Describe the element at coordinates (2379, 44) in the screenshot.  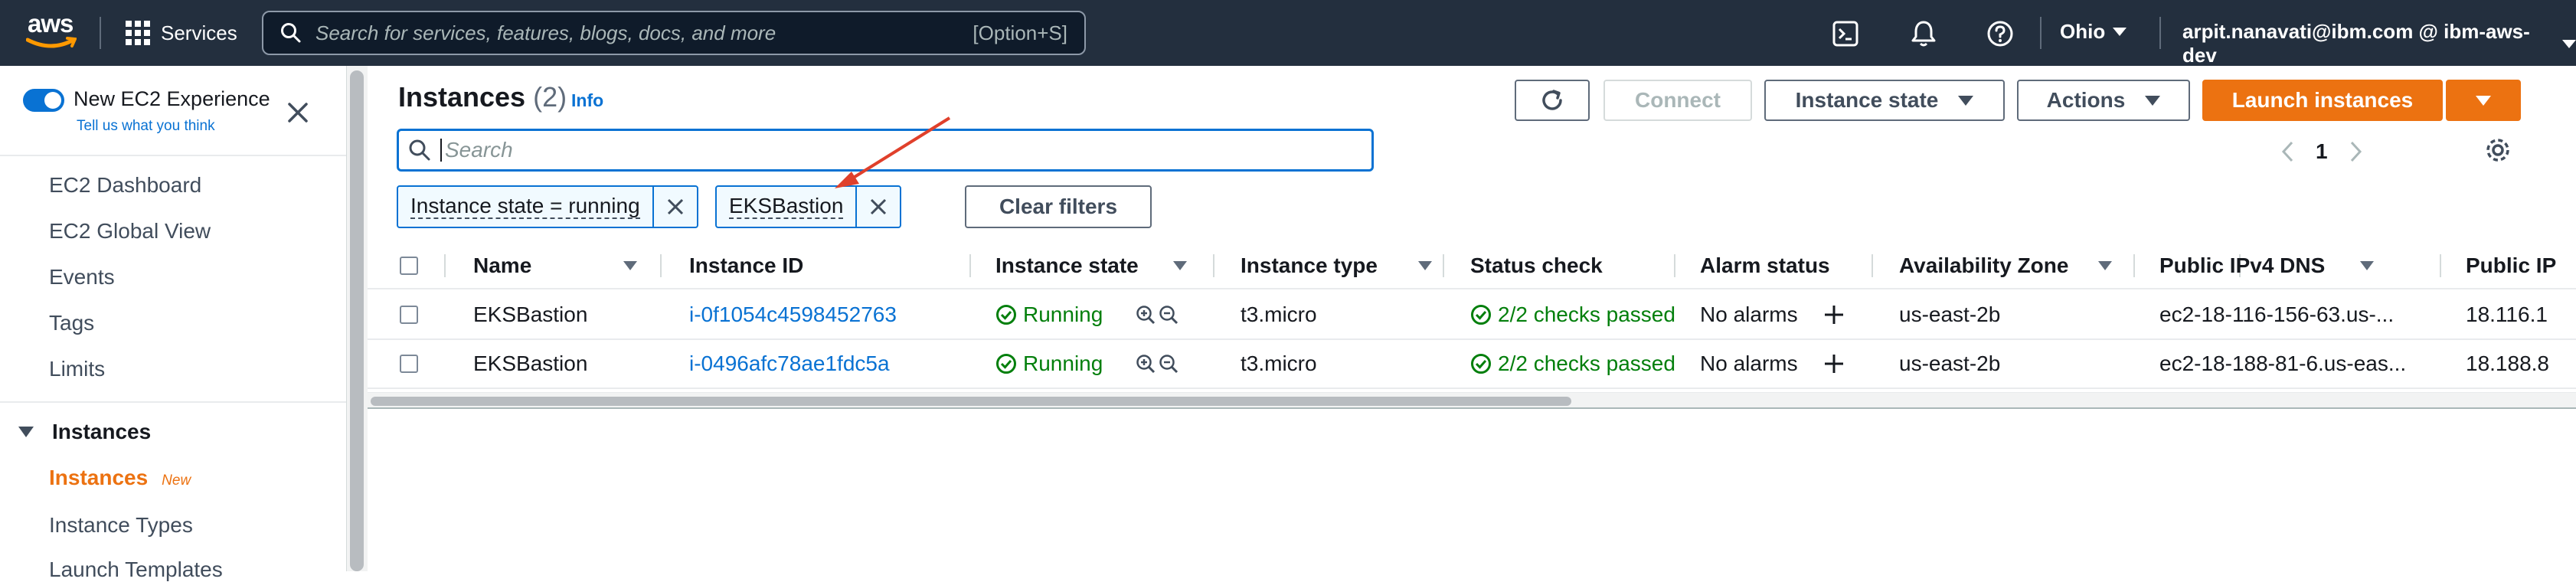
I see `account-menu: arpit.nanavati@ibm.com @ ibm-aws-dev` at that location.